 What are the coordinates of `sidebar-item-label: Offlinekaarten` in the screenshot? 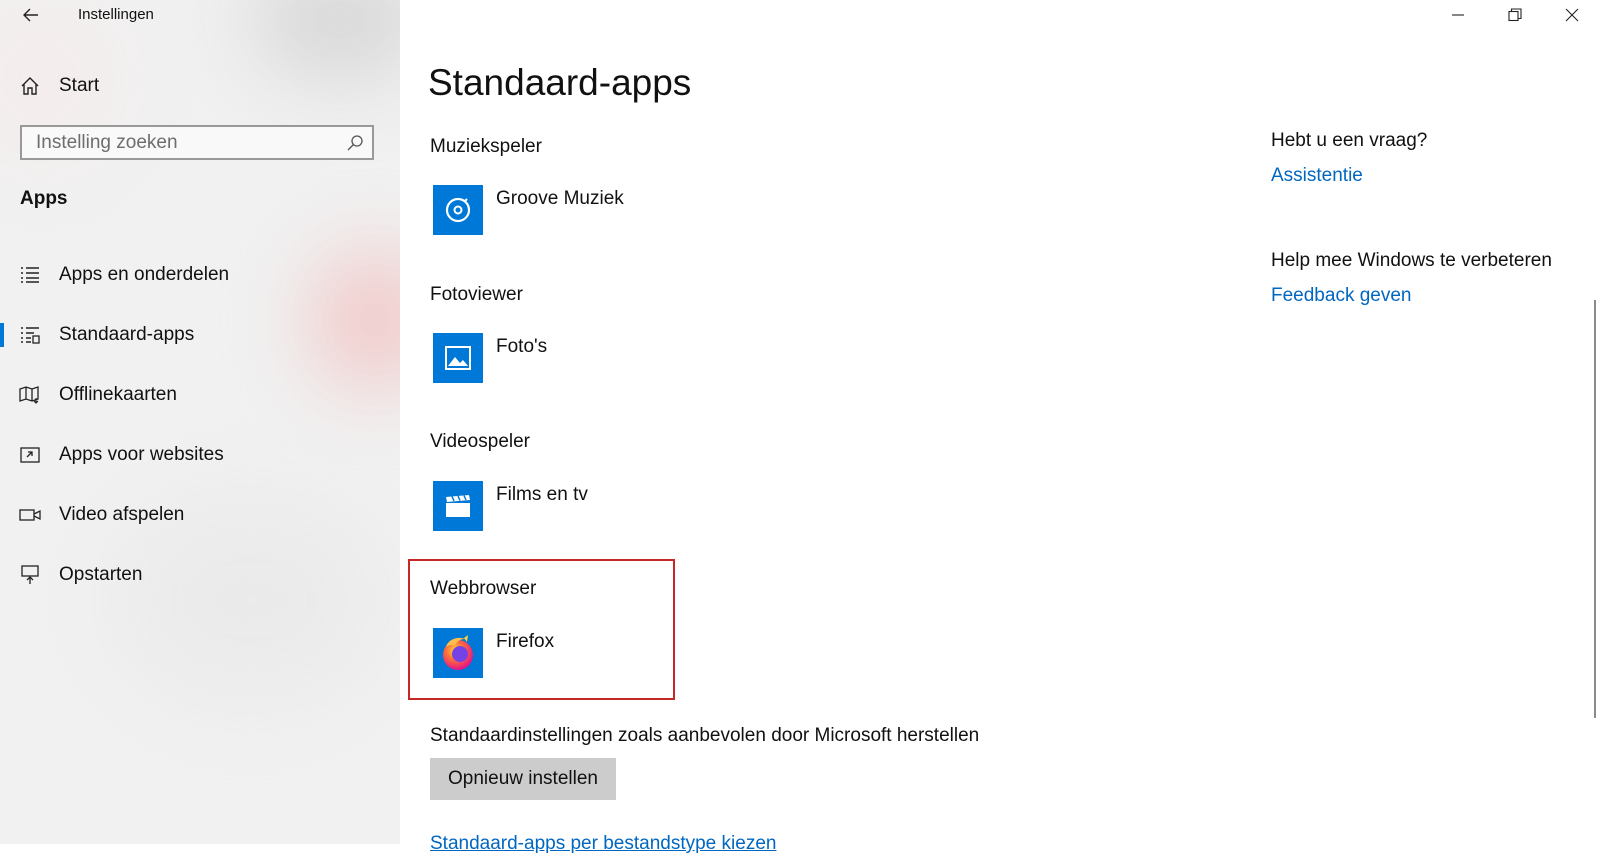 It's located at (118, 394).